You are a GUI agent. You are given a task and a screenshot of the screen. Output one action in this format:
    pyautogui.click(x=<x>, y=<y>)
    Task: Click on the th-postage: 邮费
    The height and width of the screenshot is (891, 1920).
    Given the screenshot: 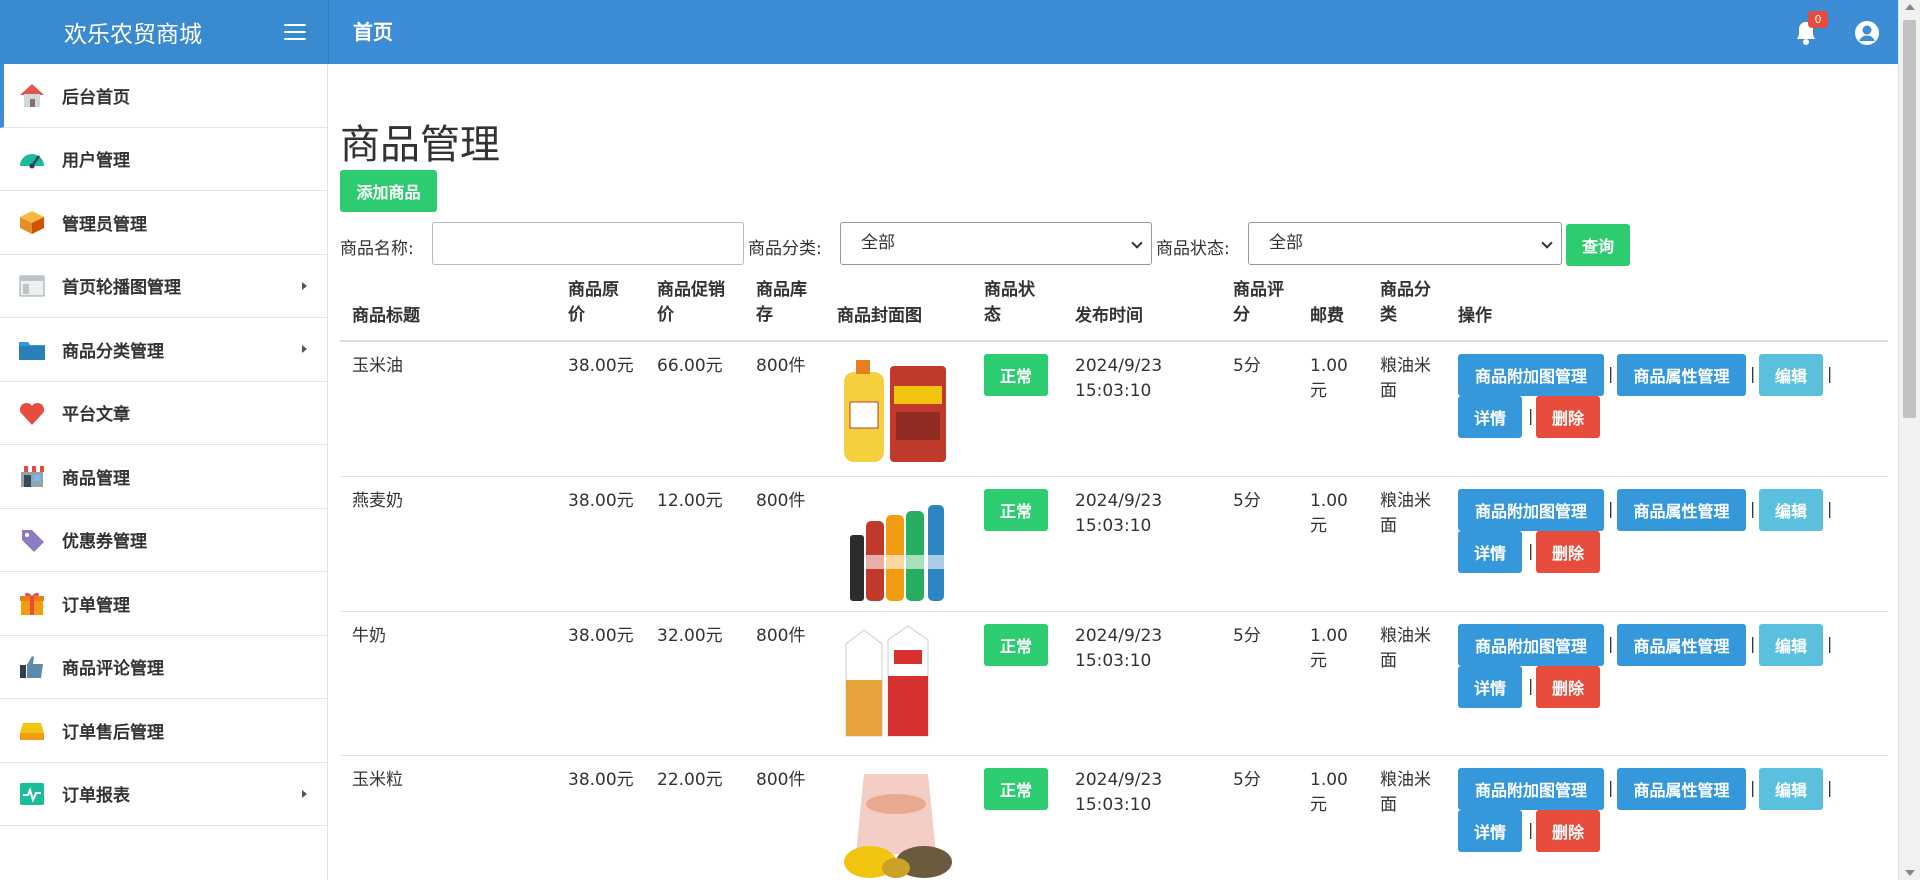 What is the action you would take?
    pyautogui.click(x=1327, y=316)
    